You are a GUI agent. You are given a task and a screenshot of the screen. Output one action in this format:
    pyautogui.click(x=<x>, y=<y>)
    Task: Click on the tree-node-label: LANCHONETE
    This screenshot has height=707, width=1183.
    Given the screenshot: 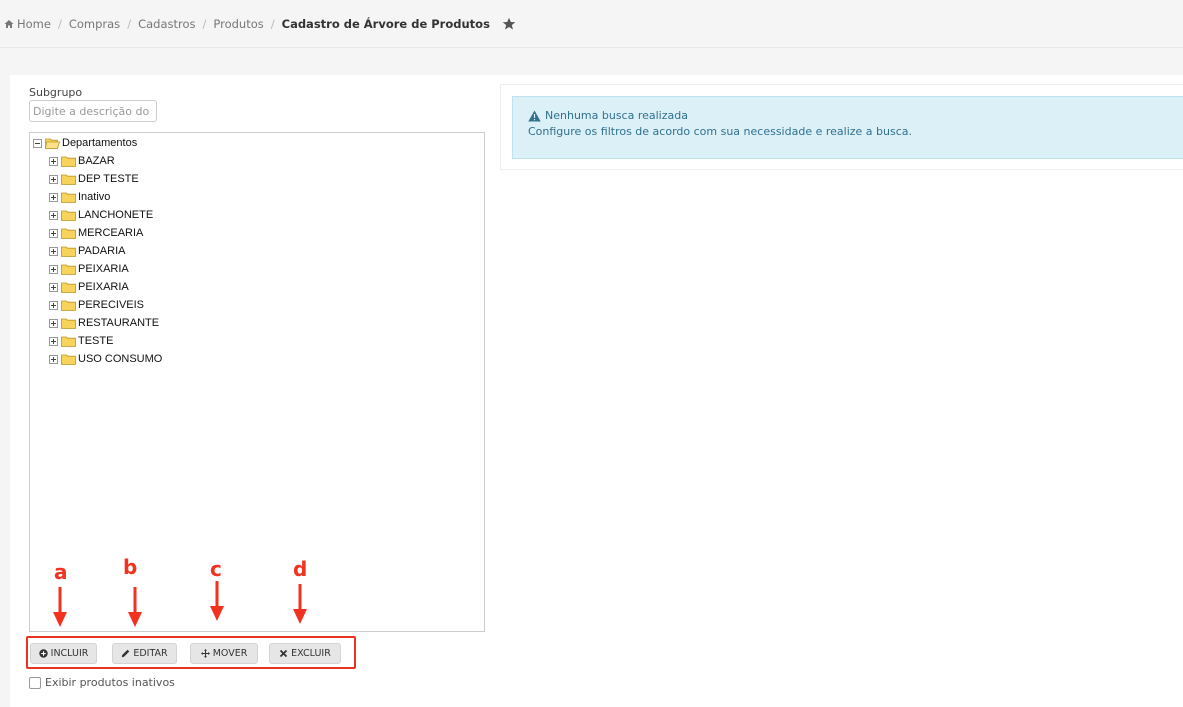 What is the action you would take?
    pyautogui.click(x=116, y=215)
    